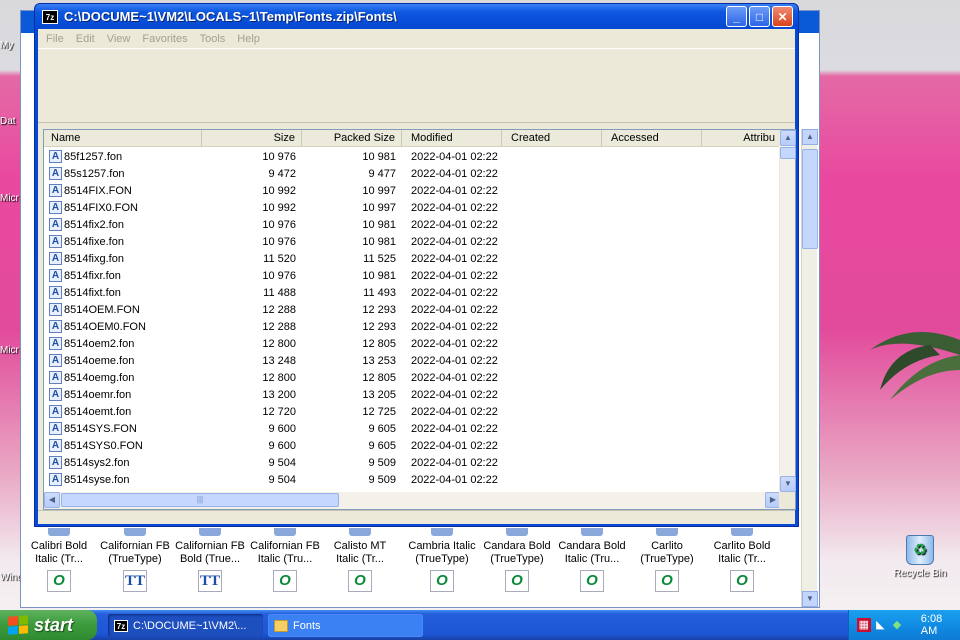 Image resolution: width=960 pixels, height=640 pixels. I want to click on fonts-folder-scrollbar: ▲ ▼, so click(809, 368).